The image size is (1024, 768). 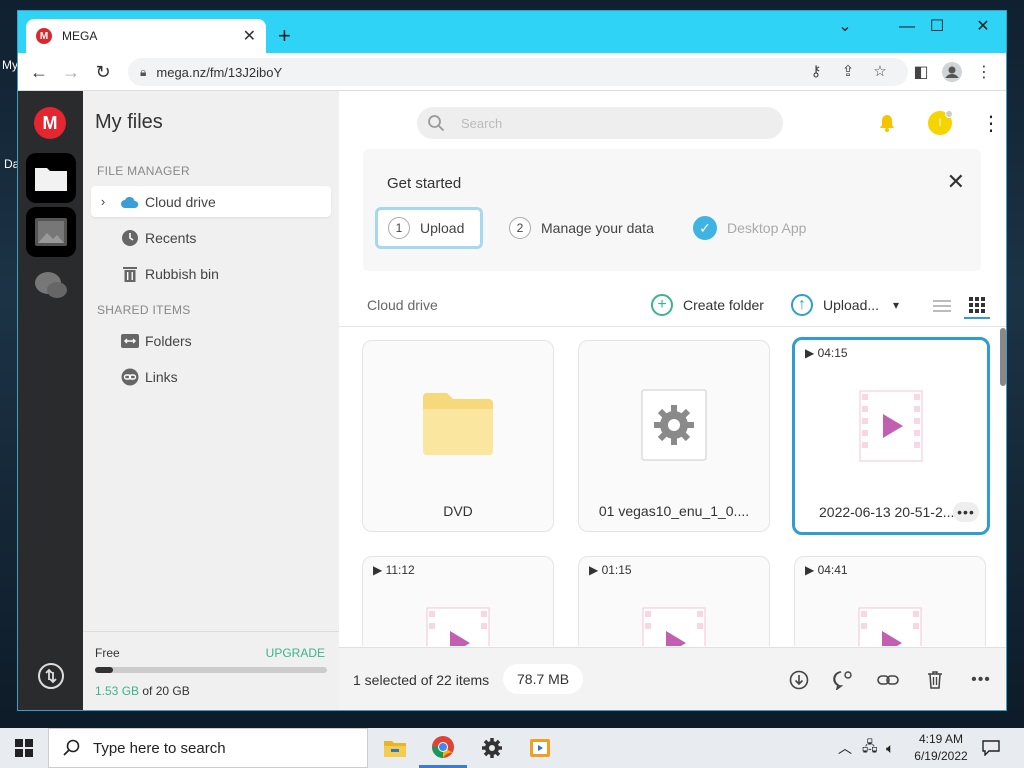 What do you see at coordinates (981, 680) in the screenshot?
I see `more-actions-icon: •••` at bounding box center [981, 680].